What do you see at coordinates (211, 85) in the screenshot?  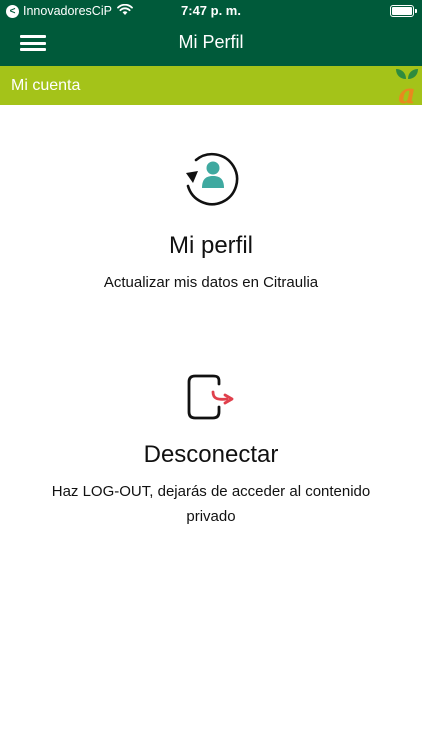 I see `account-section-bar: Mi cuenta a` at bounding box center [211, 85].